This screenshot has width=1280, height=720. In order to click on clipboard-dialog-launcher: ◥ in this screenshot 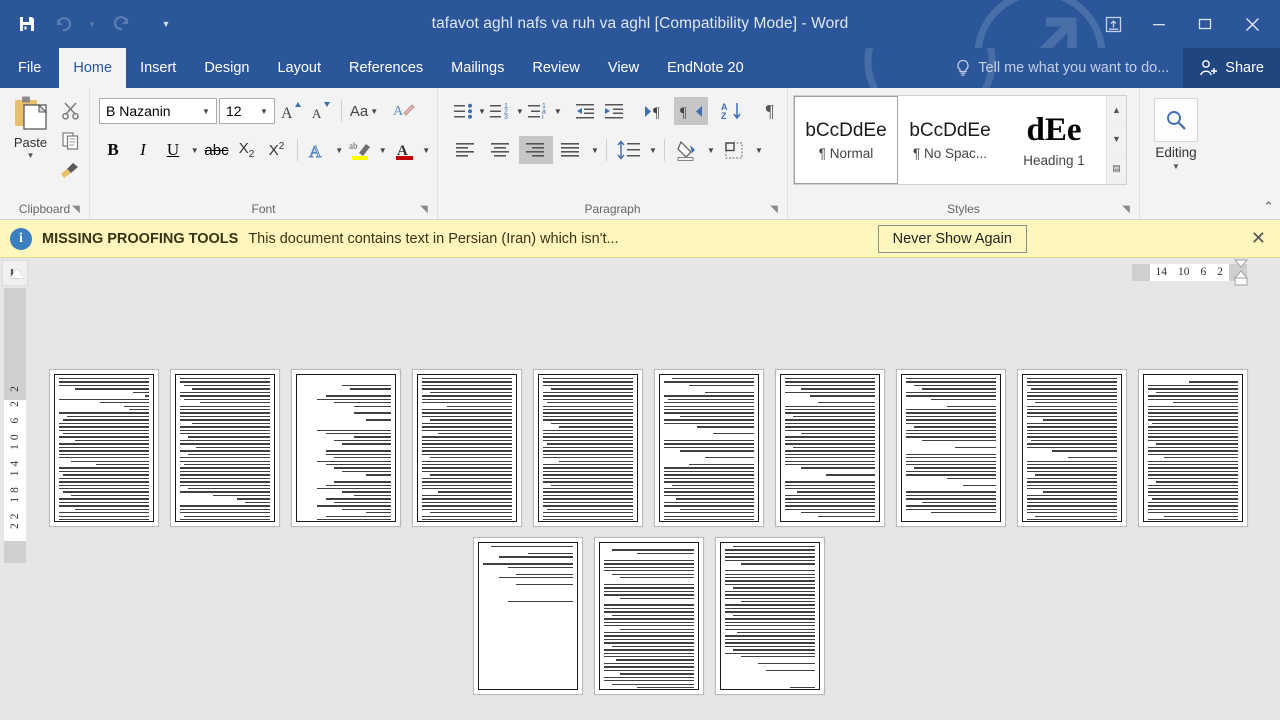, I will do `click(76, 210)`.